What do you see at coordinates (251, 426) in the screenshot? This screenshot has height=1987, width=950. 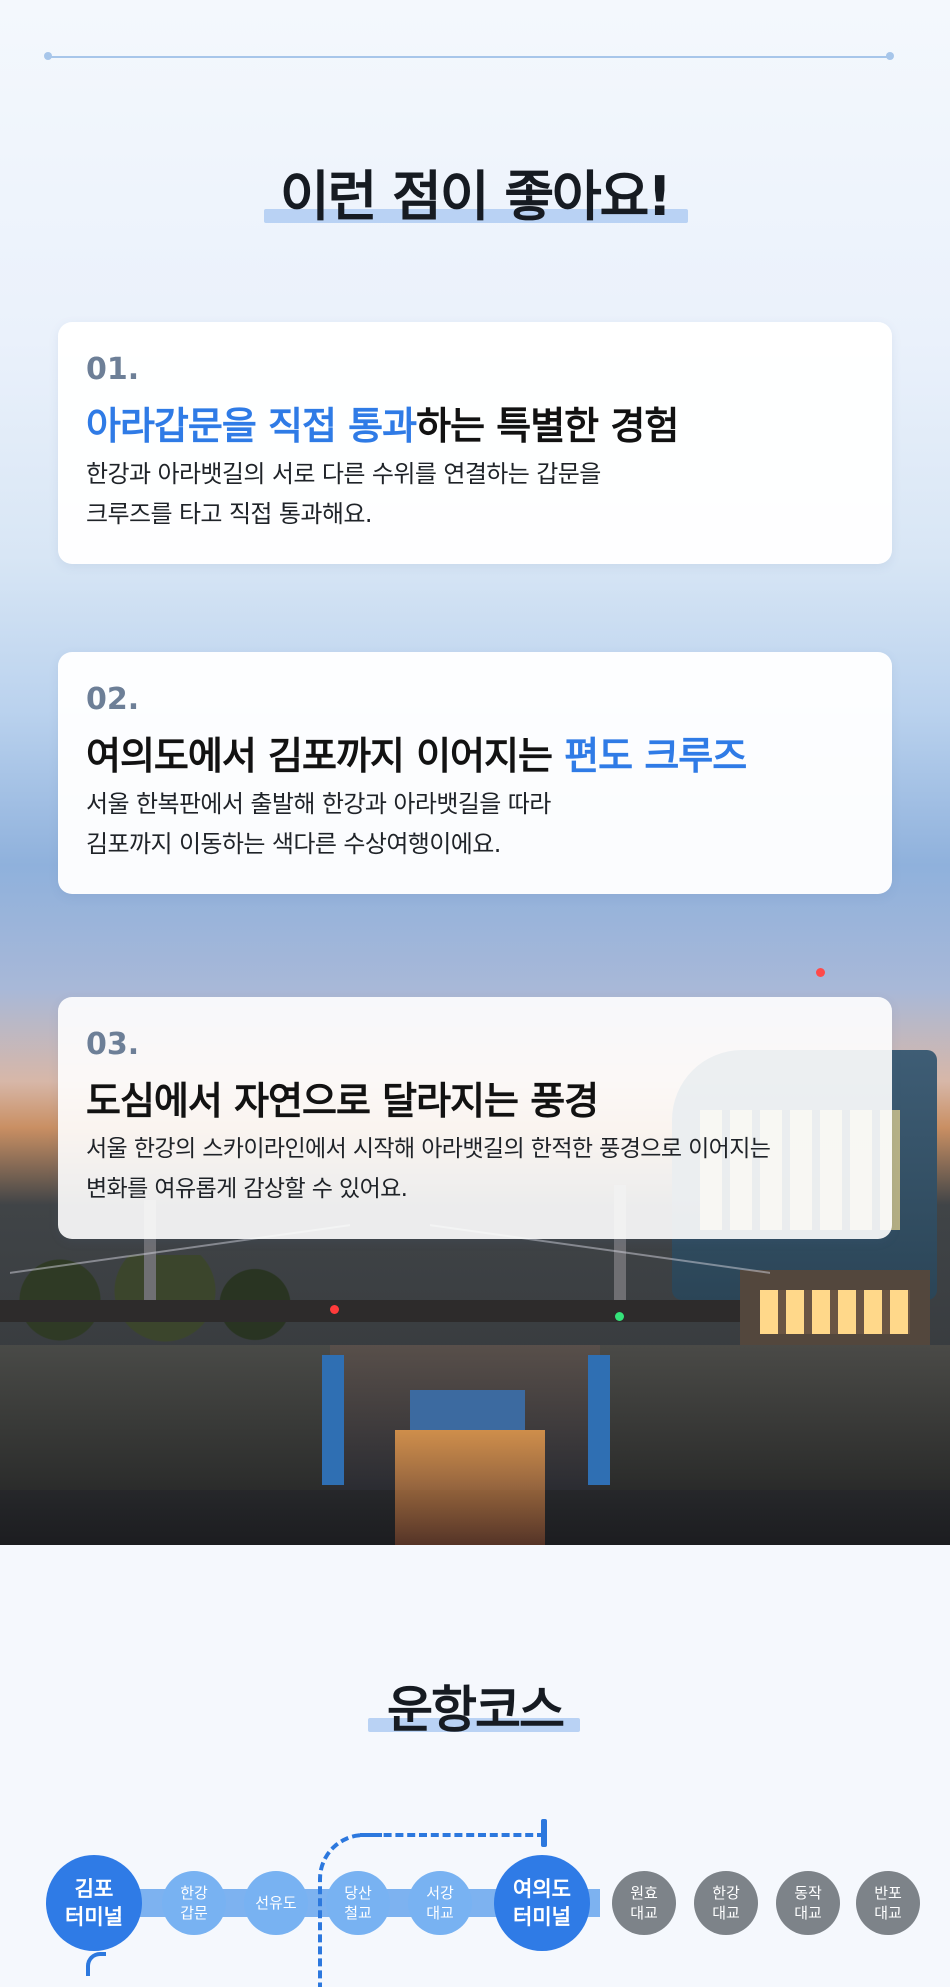 I see `heading-highlight: 아라갑문을 직접 통과` at bounding box center [251, 426].